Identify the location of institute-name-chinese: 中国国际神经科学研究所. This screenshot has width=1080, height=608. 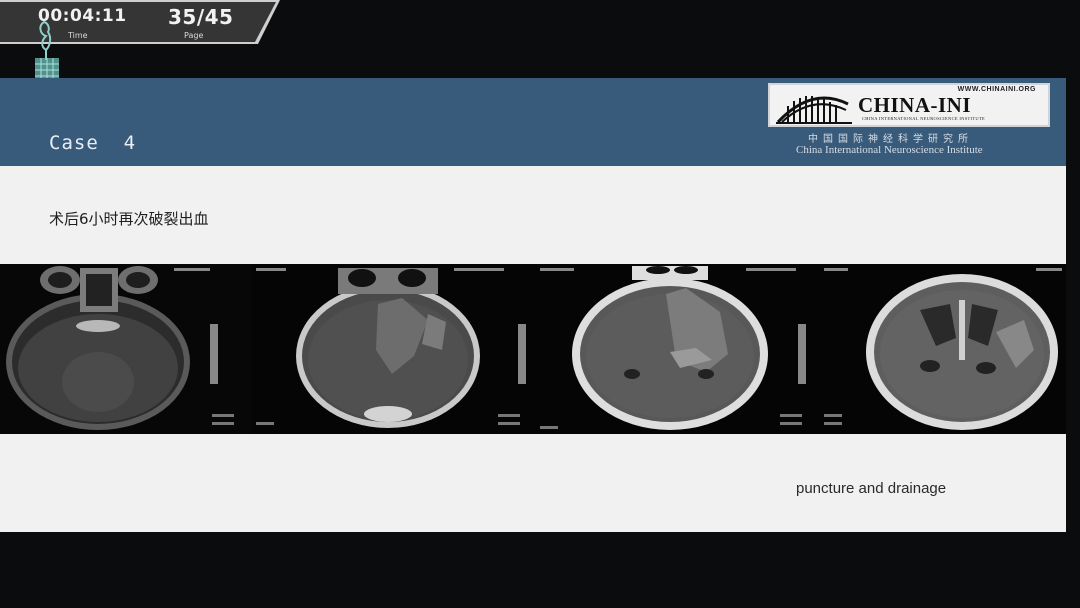
(890, 139).